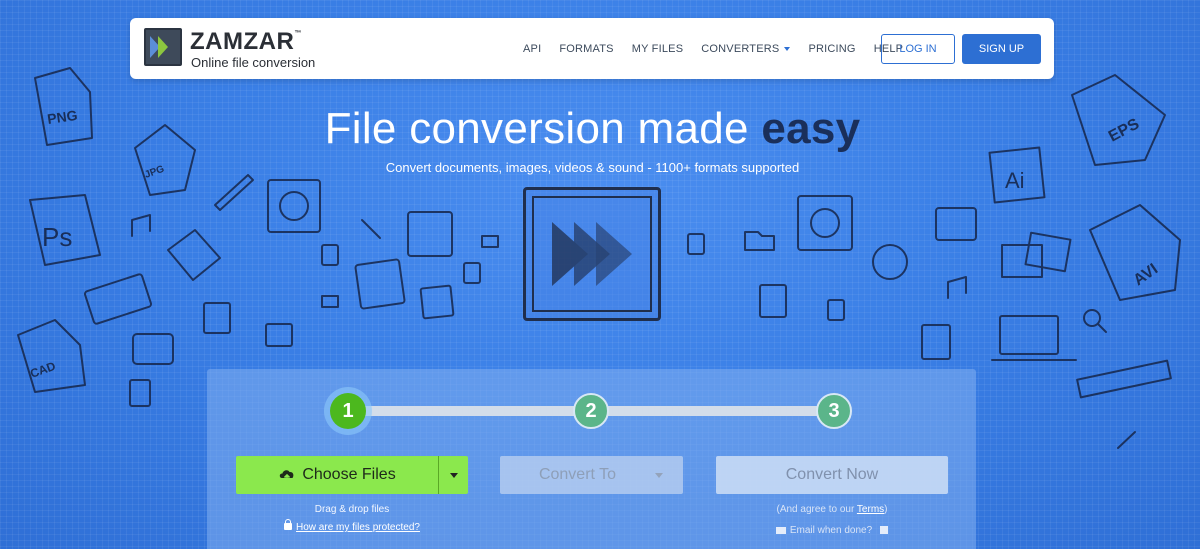 This screenshot has width=1200, height=549. What do you see at coordinates (957, 287) in the screenshot?
I see `music-note-icon-right` at bounding box center [957, 287].